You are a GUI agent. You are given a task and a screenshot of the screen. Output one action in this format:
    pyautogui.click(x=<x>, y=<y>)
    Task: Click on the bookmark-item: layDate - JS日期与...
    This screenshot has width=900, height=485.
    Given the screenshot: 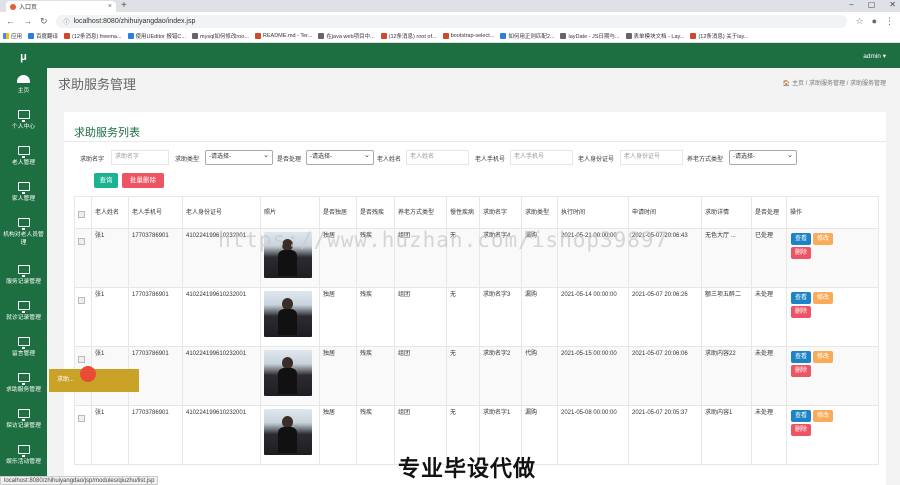 What is the action you would take?
    pyautogui.click(x=590, y=36)
    